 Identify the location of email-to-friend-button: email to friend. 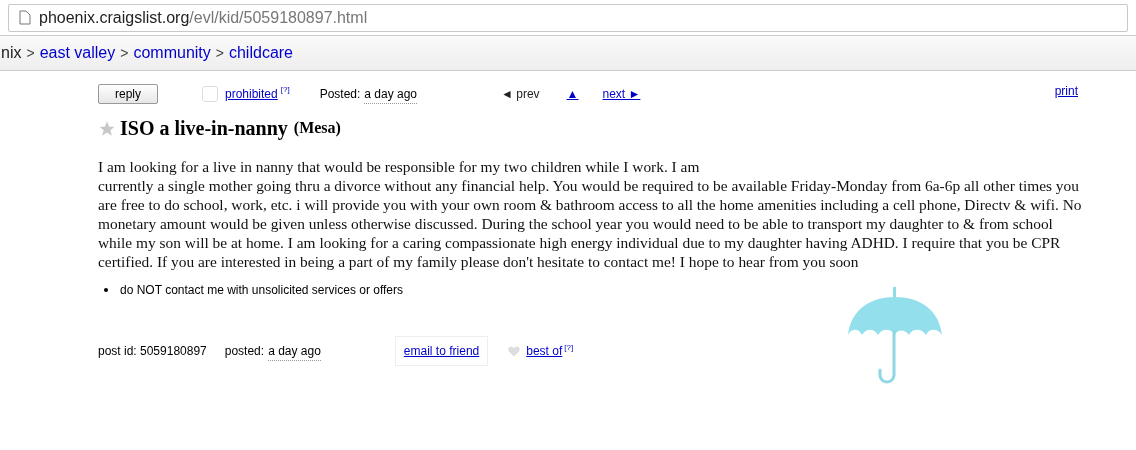
(441, 351).